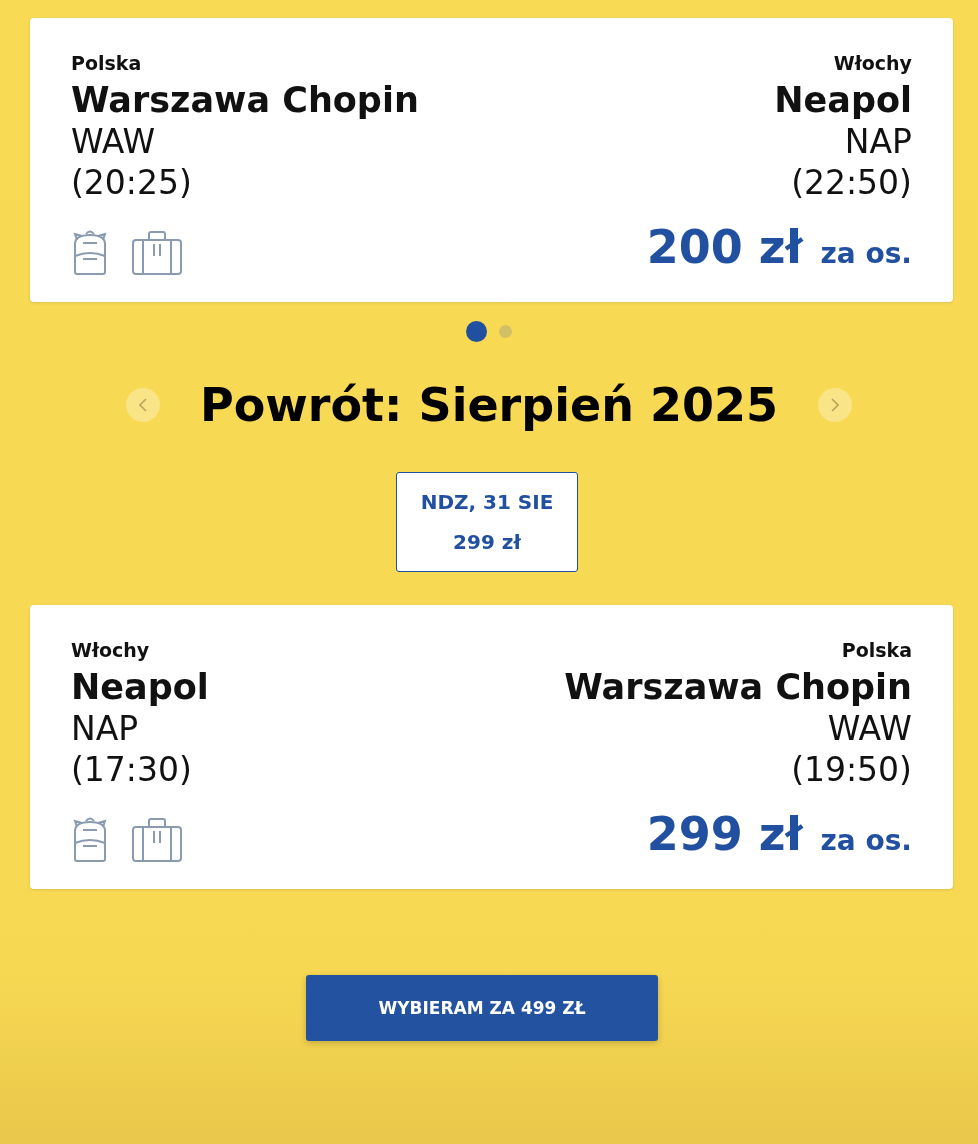  I want to click on flight-time: (20:25), so click(132, 182).